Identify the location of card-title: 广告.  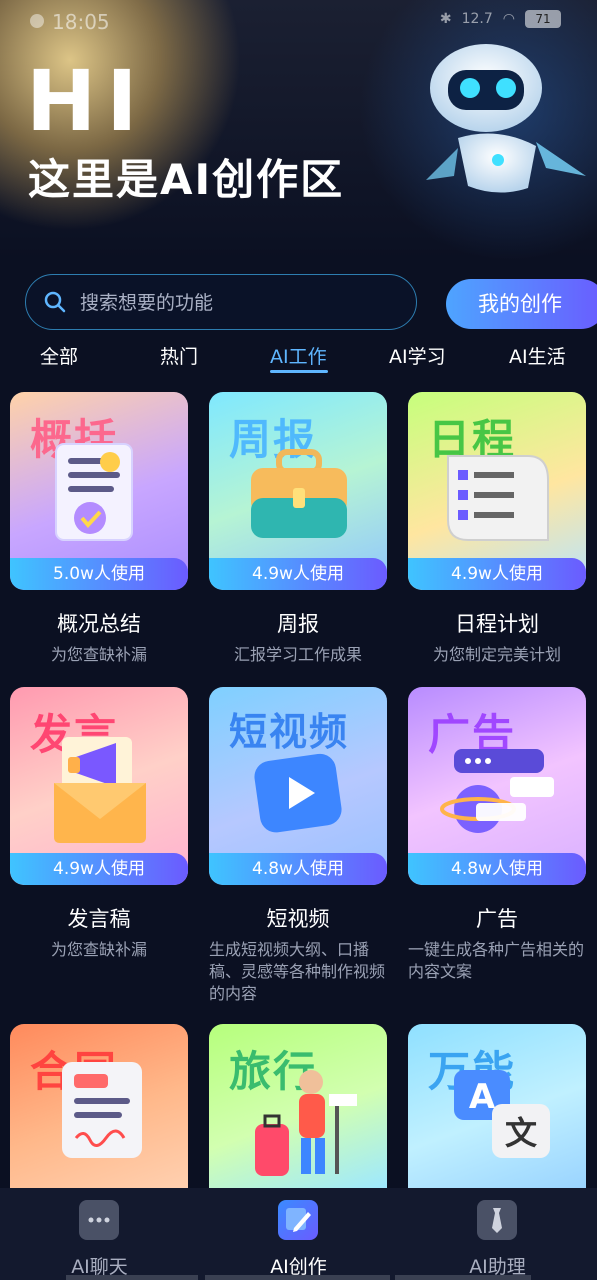
(497, 919).